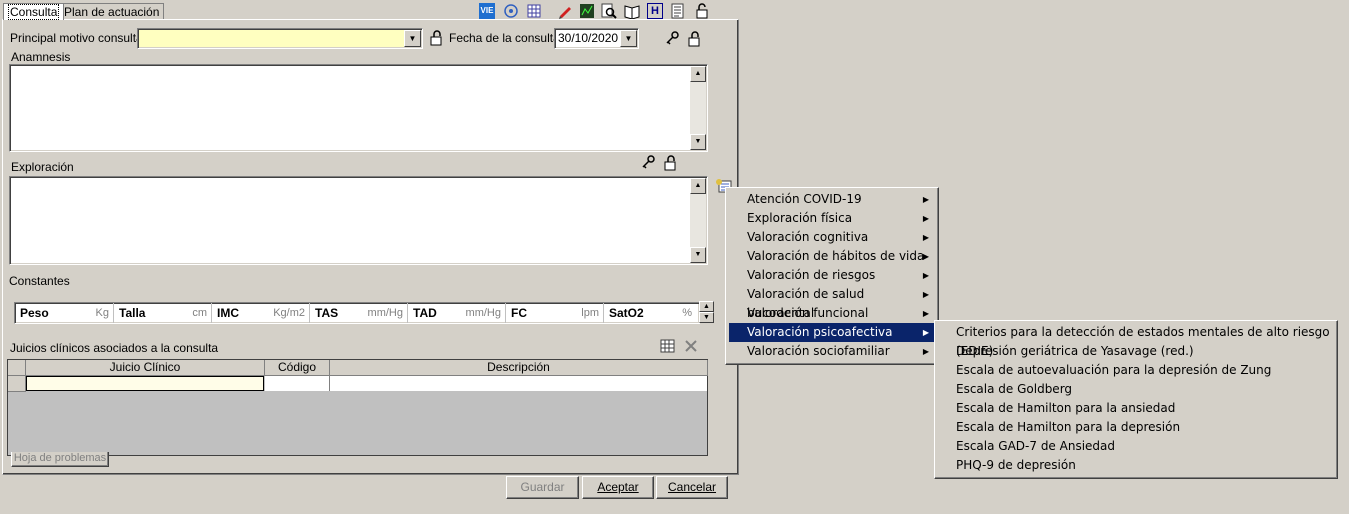  Describe the element at coordinates (437, 38) in the screenshot. I see `motivo-lock-icon` at that location.